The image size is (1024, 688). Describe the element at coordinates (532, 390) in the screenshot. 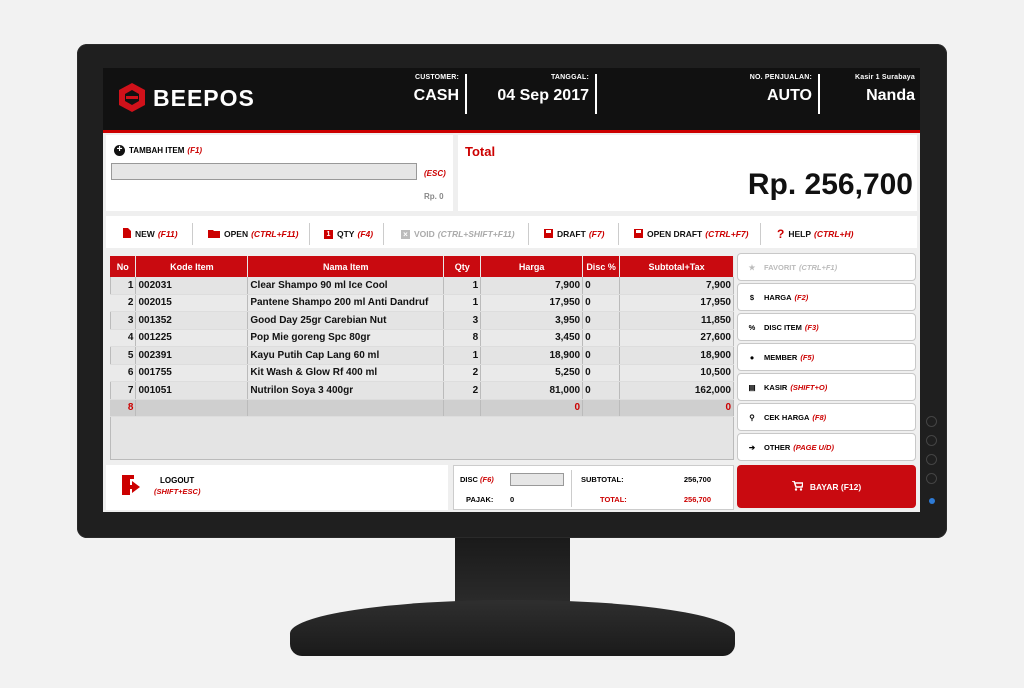

I see `table-cell: 81,000` at that location.